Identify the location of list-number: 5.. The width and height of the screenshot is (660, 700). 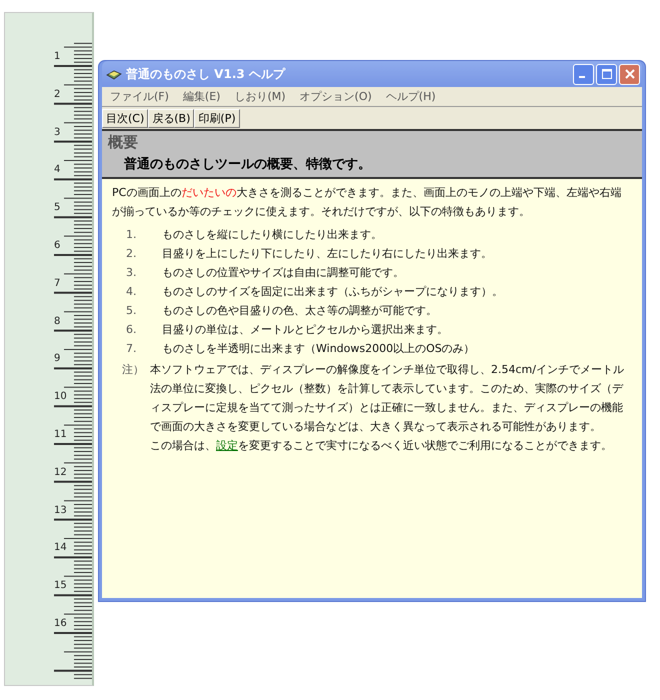
(131, 311).